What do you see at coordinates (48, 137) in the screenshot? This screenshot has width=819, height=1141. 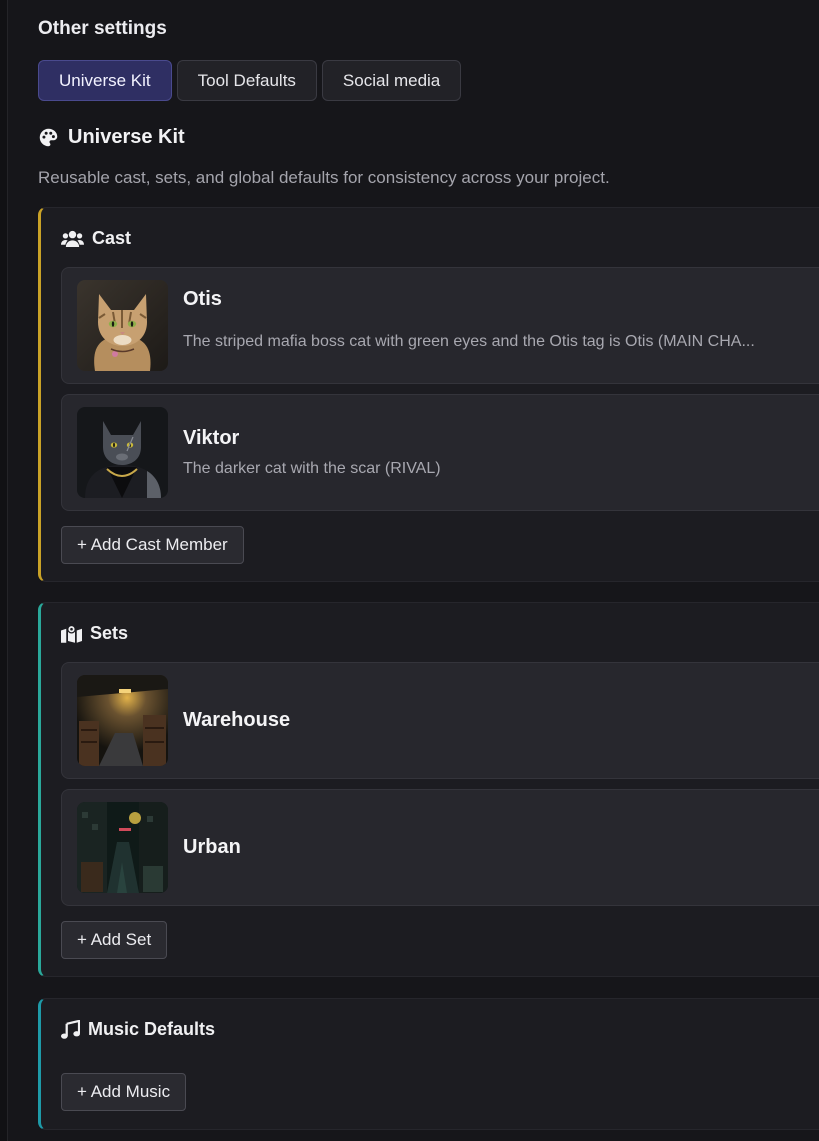 I see `palette-icon` at bounding box center [48, 137].